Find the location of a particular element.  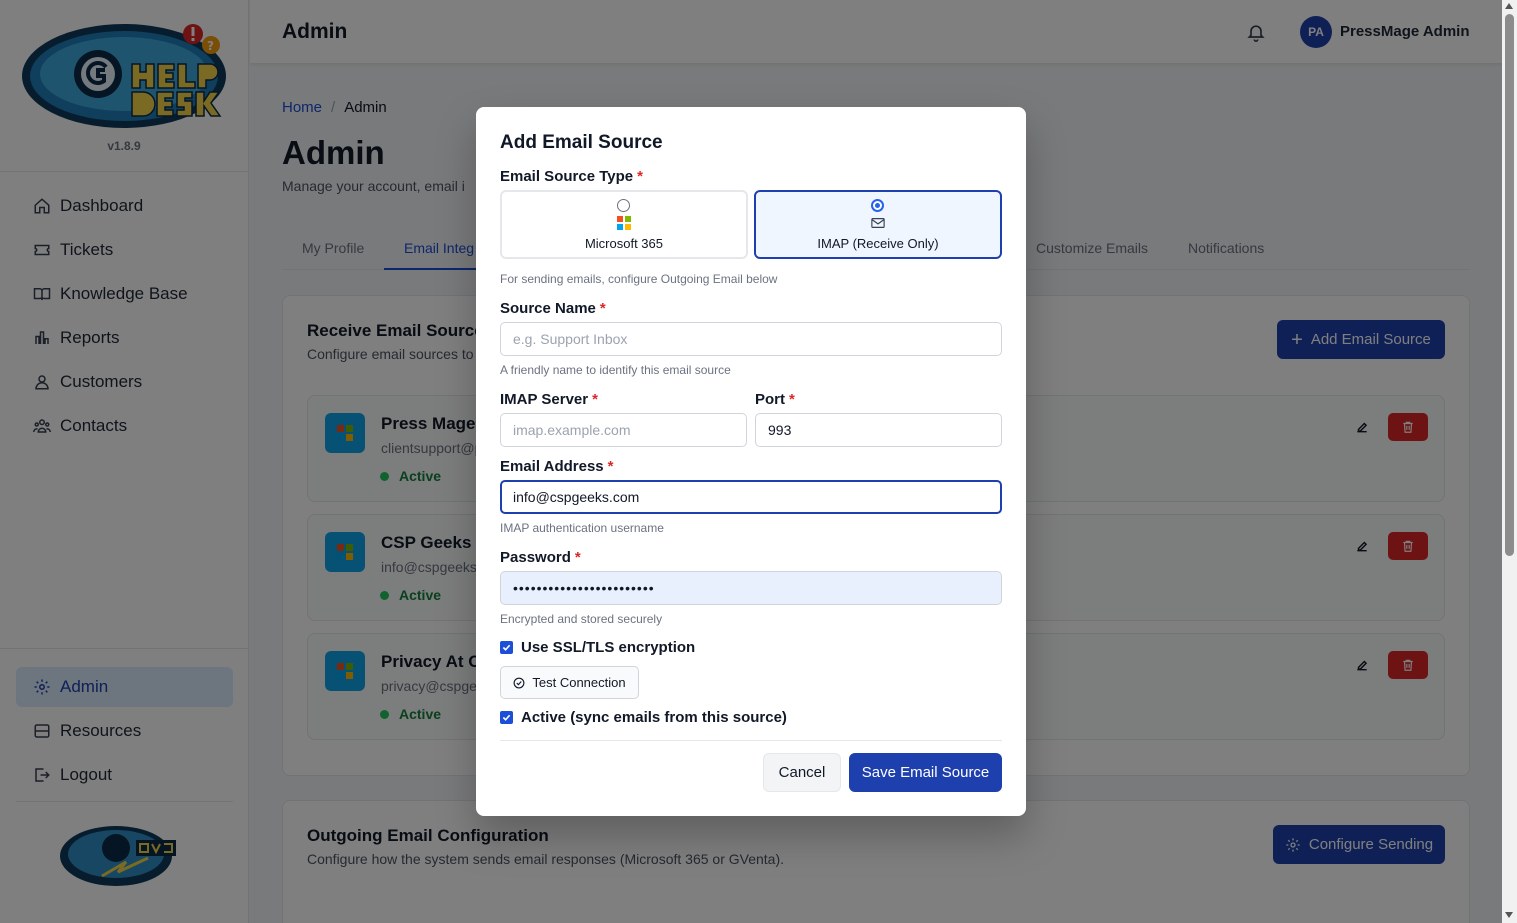

test-connection-button: Test Connection is located at coordinates (569, 682).